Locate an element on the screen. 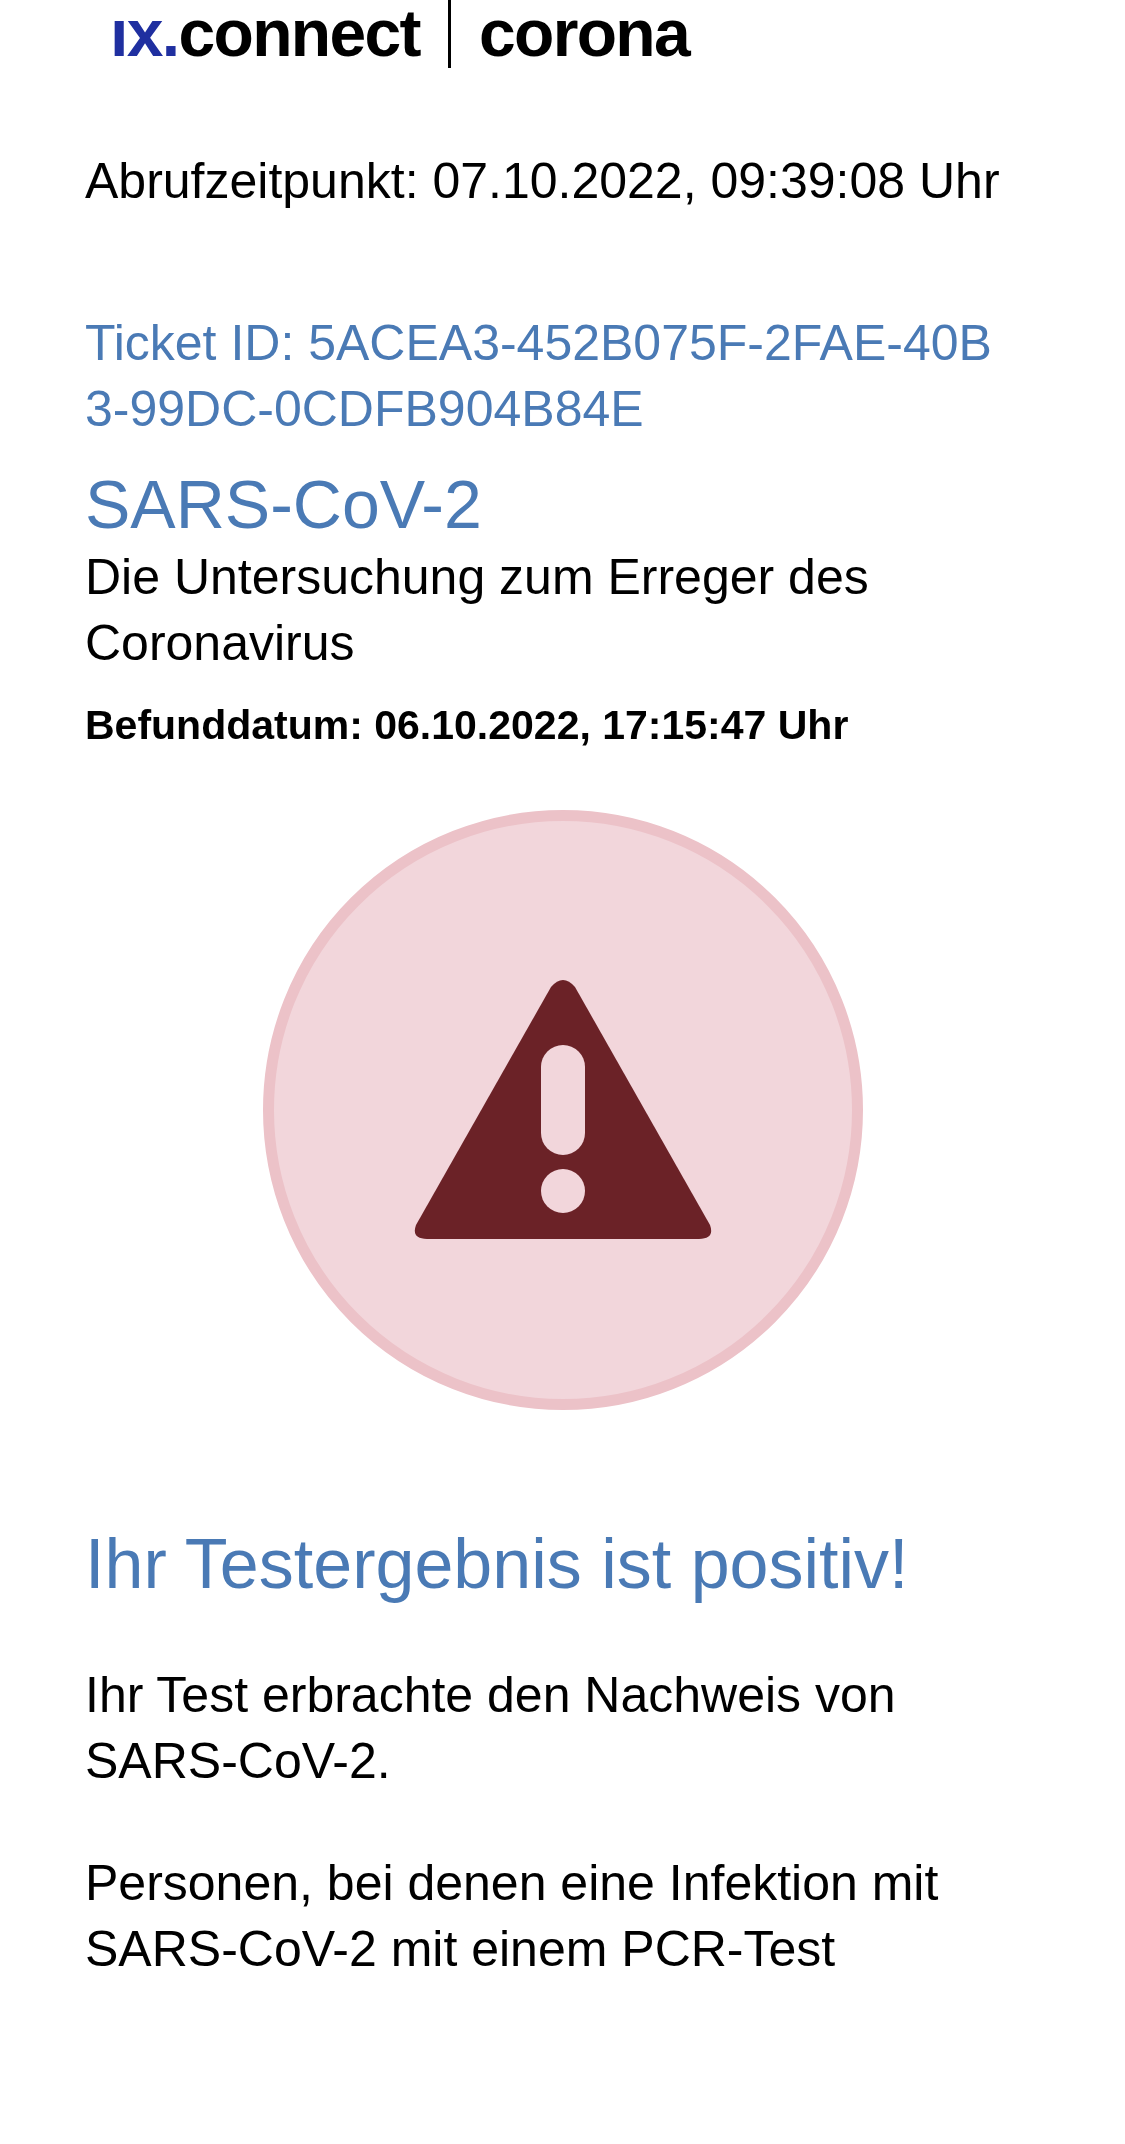  result-date: Befunddatum: 06.10.2022, 17:15:47 Uhr is located at coordinates (467, 725).